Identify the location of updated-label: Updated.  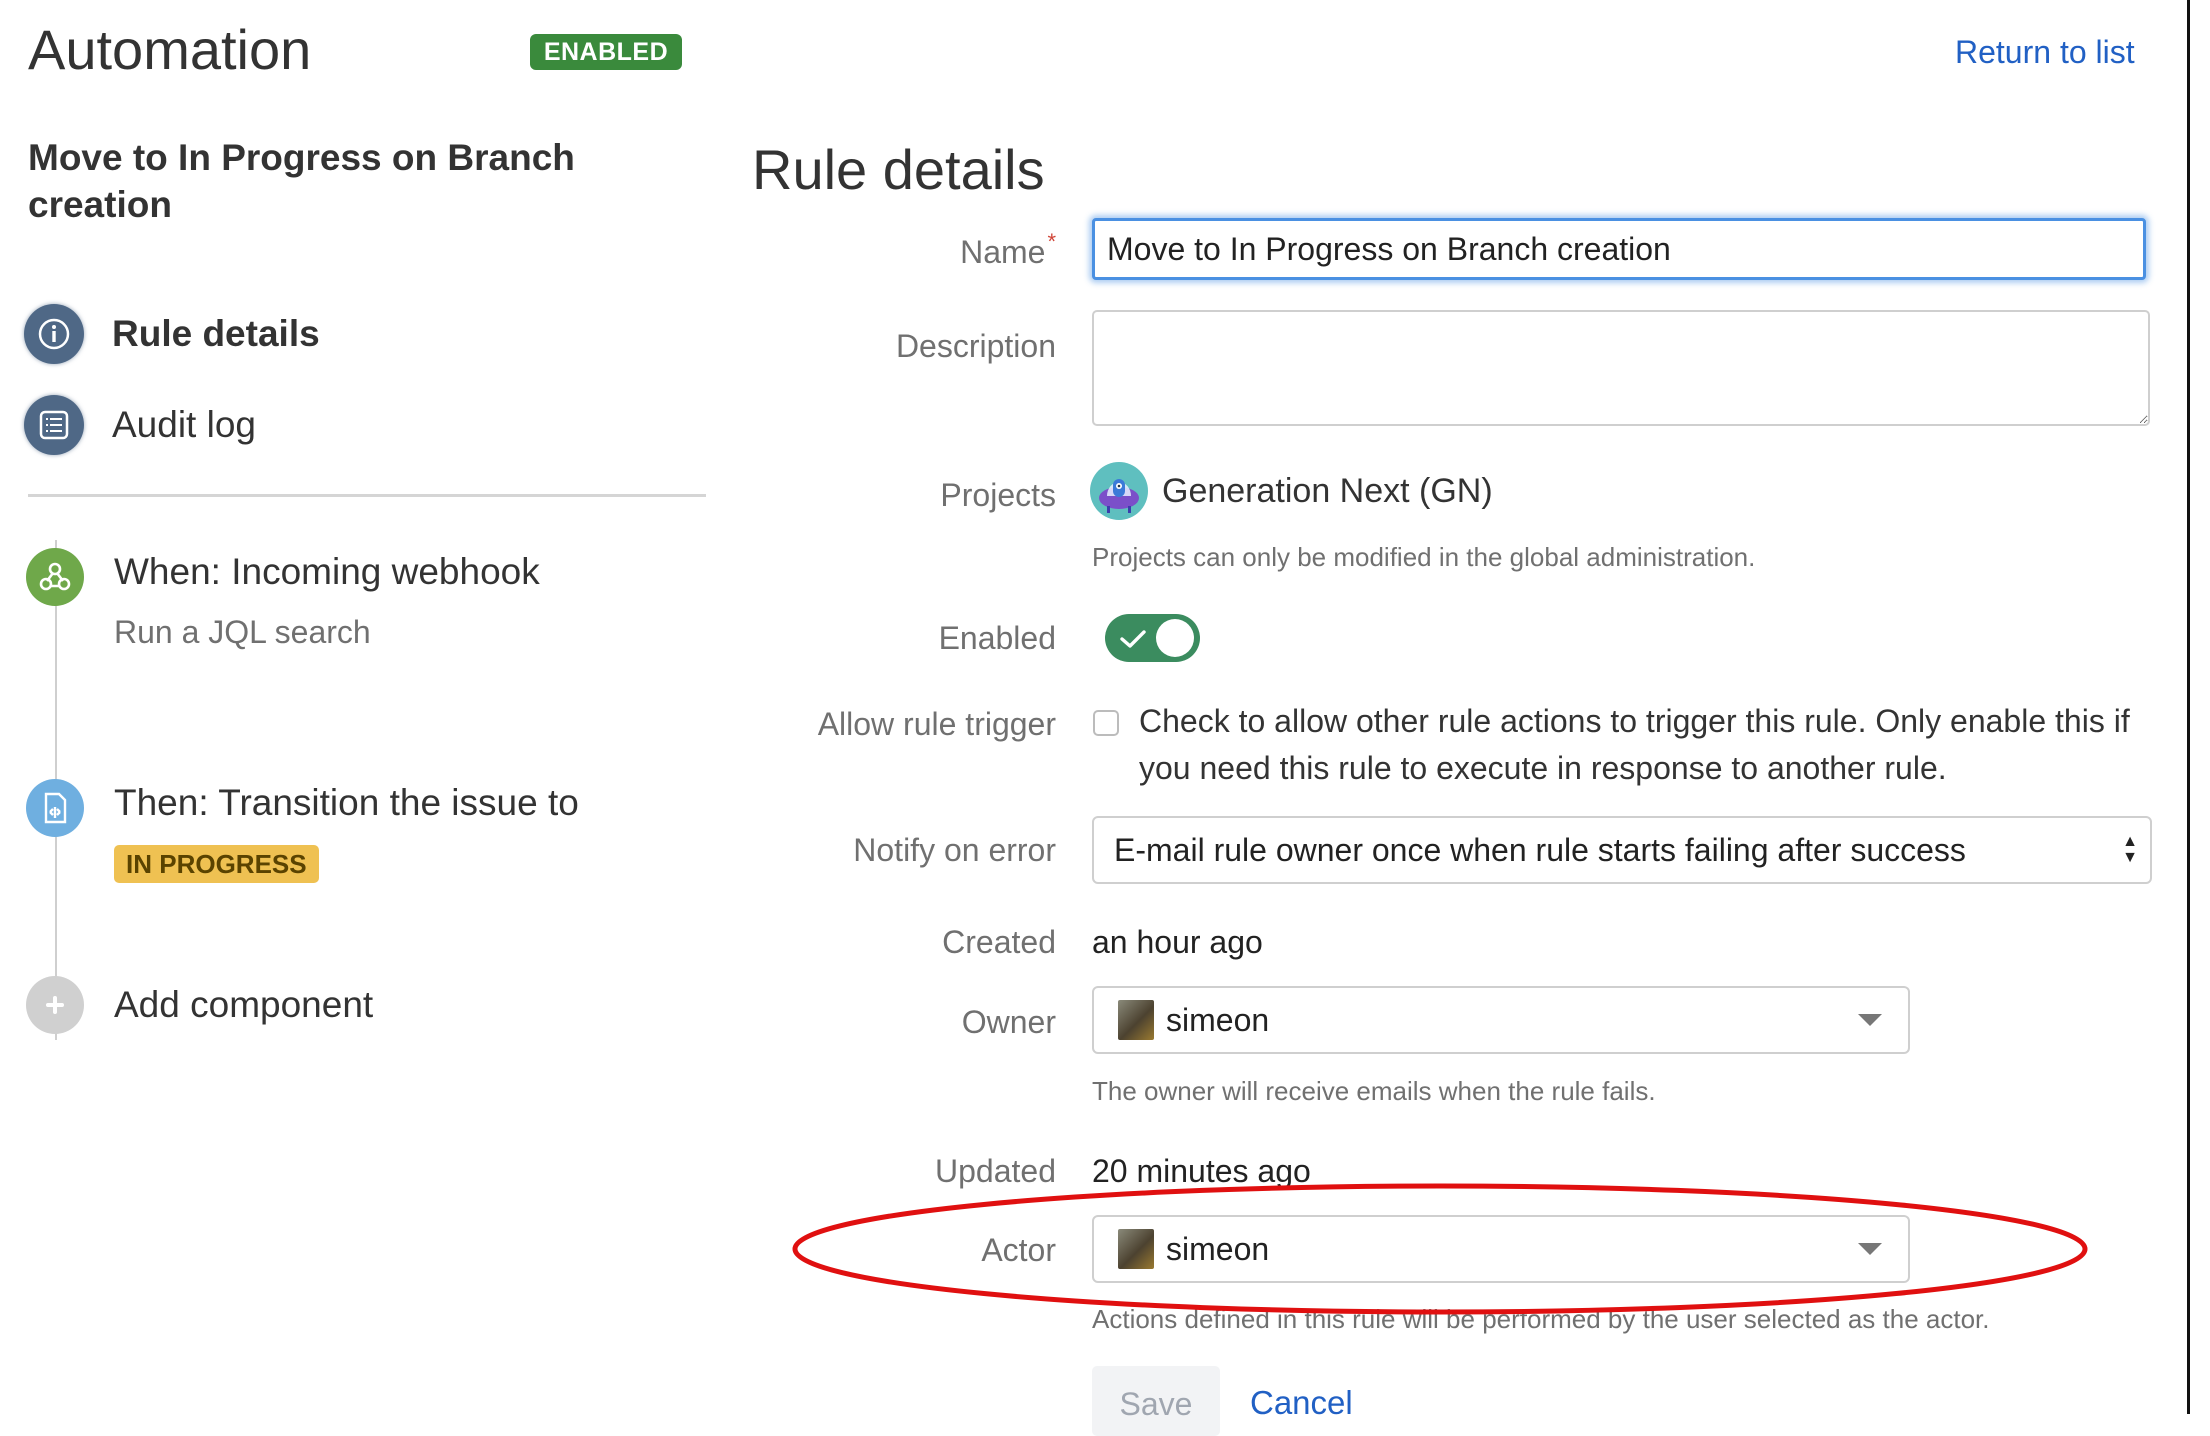
(995, 1171).